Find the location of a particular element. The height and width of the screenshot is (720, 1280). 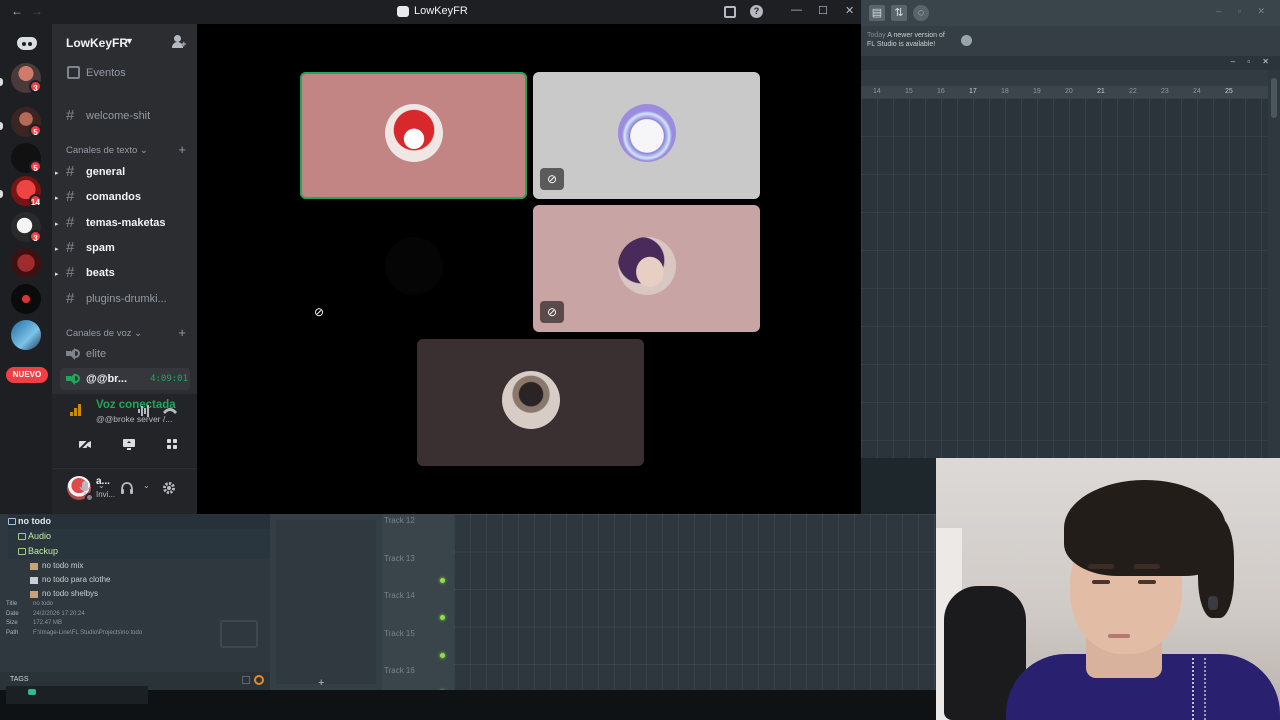

inbox-icon is located at coordinates (730, 12).